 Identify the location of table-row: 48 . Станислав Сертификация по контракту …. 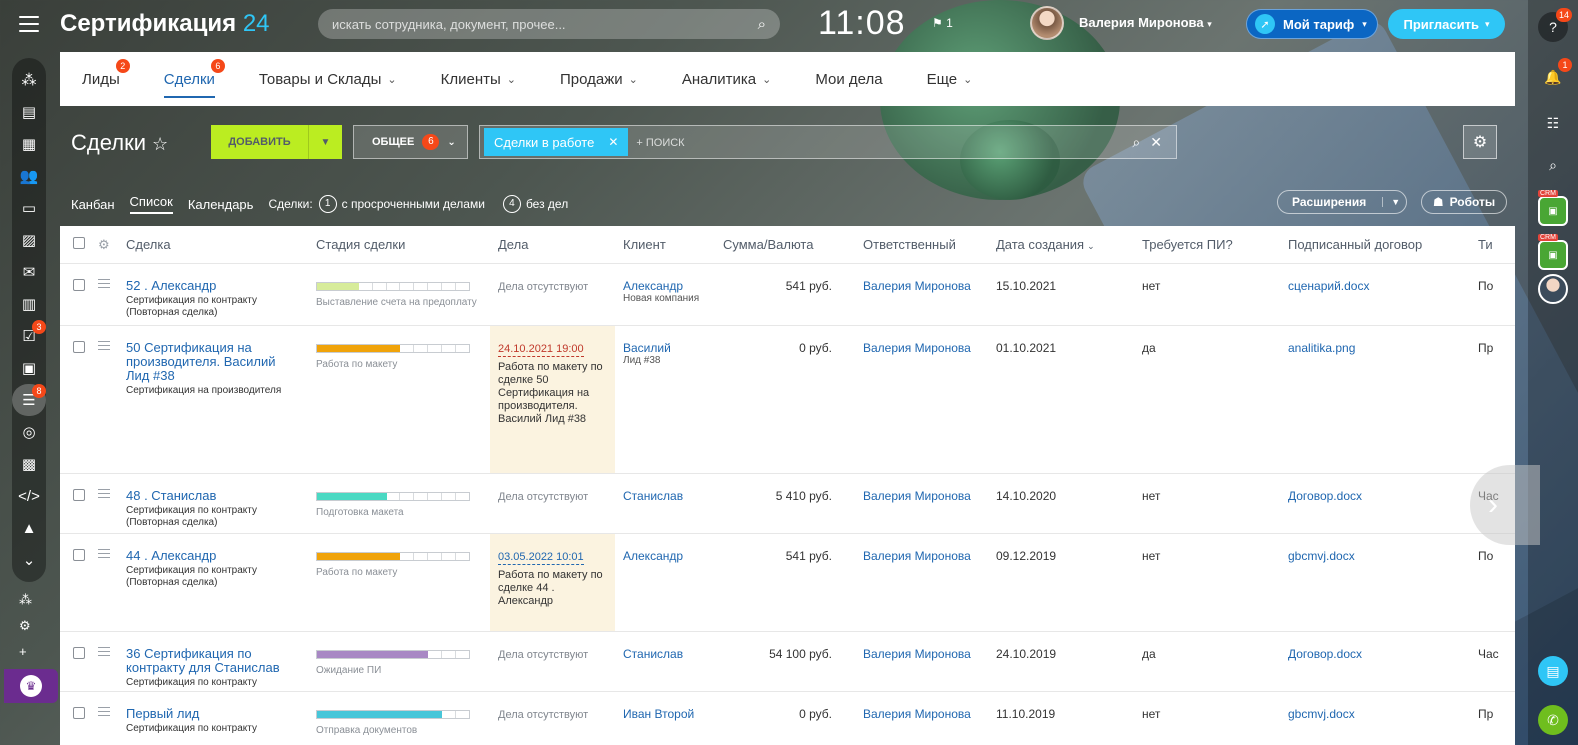
(787, 504).